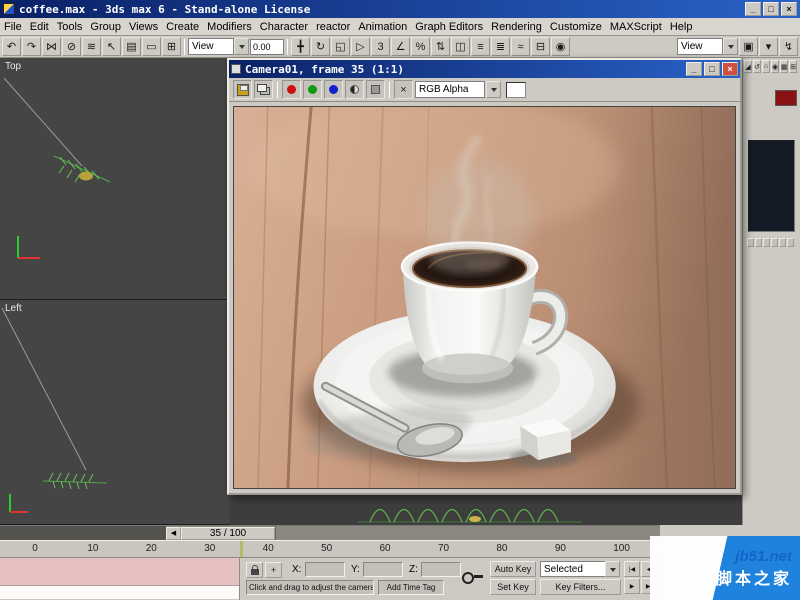 Image resolution: width=800 pixels, height=600 pixels. Describe the element at coordinates (484, 69) in the screenshot. I see `render-window-titlebar: Camera01, frame 35 (1:1) _ □ ×` at that location.